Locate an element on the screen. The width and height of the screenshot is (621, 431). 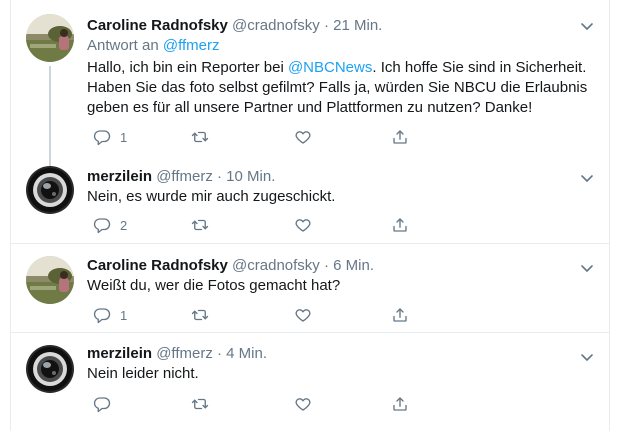
timestamp: 6 Min. is located at coordinates (353, 265).